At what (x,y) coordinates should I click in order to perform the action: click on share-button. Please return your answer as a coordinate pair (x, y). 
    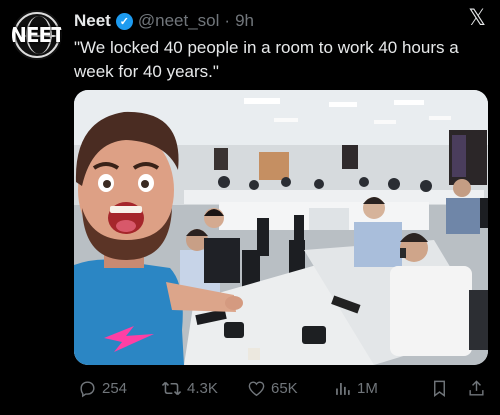
    Looking at the image, I should click on (476, 388).